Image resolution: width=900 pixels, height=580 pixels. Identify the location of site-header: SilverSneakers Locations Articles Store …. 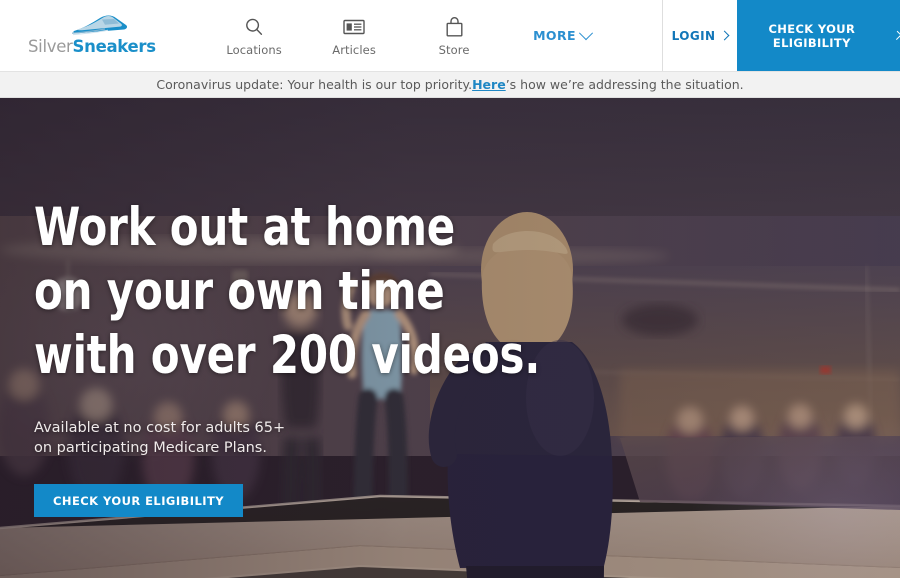
(450, 35).